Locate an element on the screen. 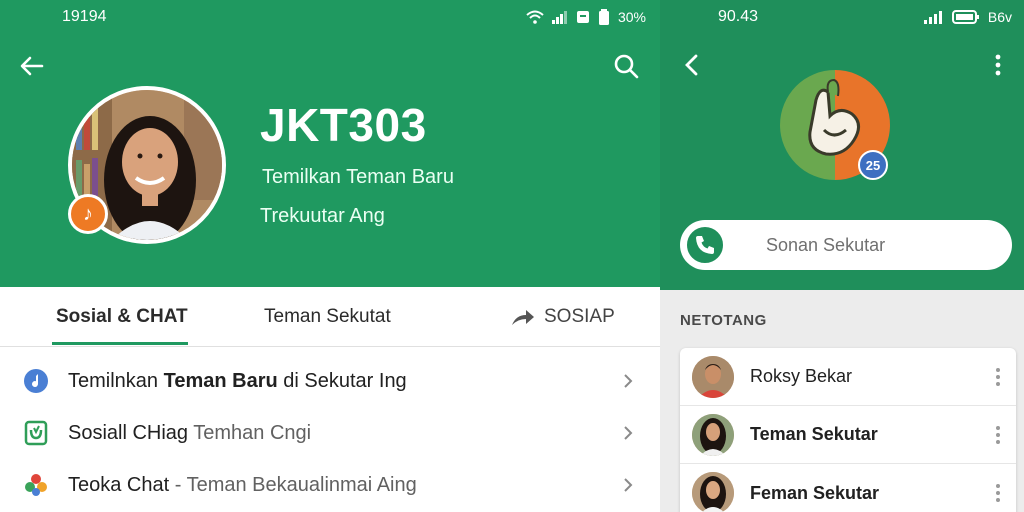 This screenshot has height=512, width=1024. music-note-icon is located at coordinates (36, 381).